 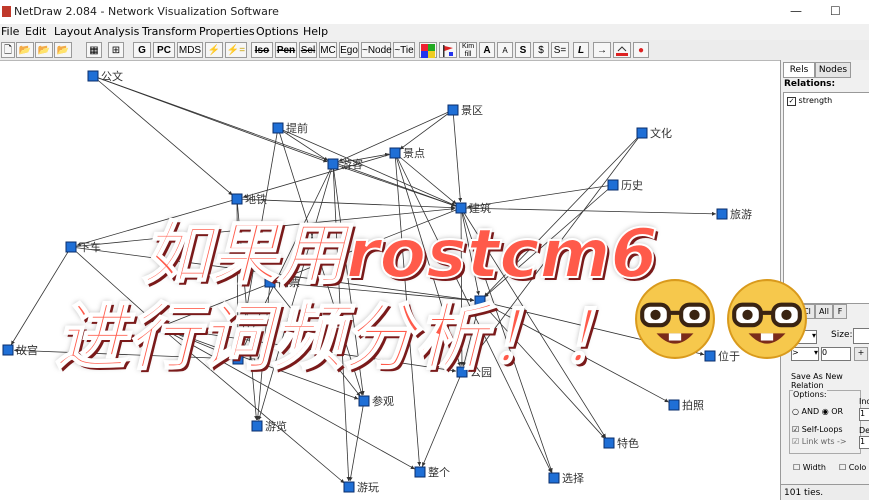 I want to click on node-tiqian, so click(x=278, y=128).